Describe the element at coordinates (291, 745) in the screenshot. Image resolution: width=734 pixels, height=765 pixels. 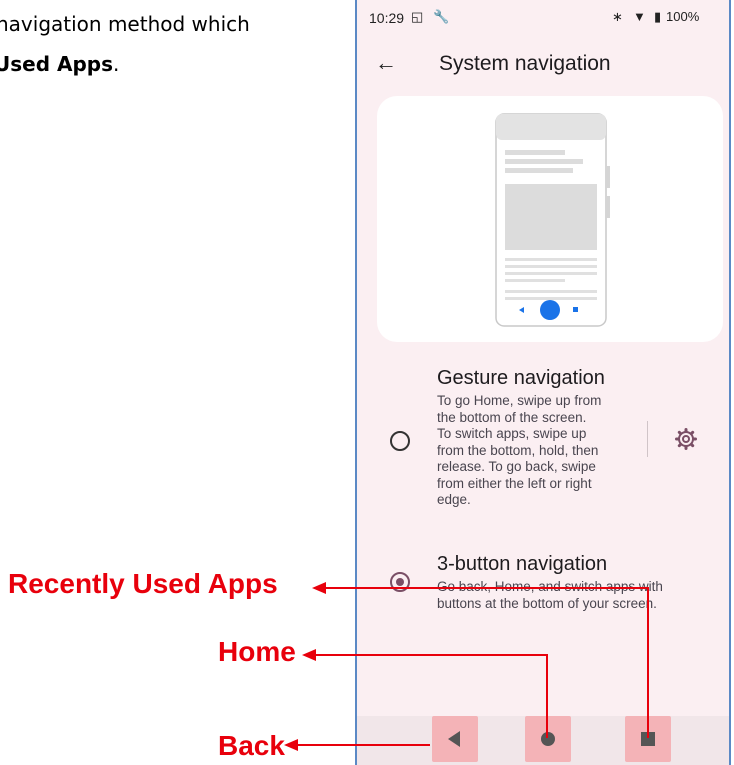
I see `back-arrowhead-icon` at that location.